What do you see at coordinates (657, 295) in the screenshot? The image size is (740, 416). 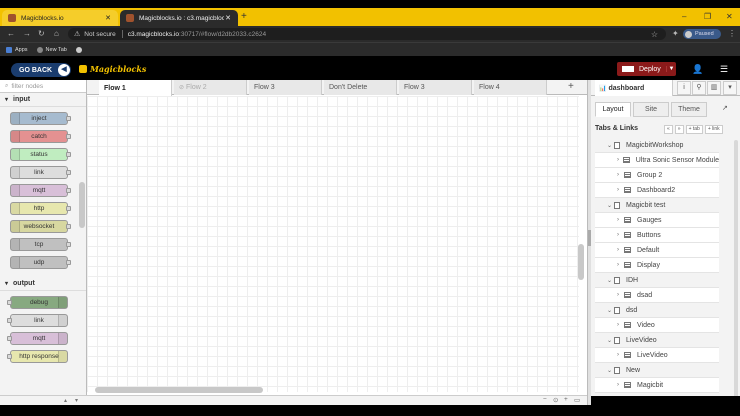 I see `tree-group-item: › dsad` at bounding box center [657, 295].